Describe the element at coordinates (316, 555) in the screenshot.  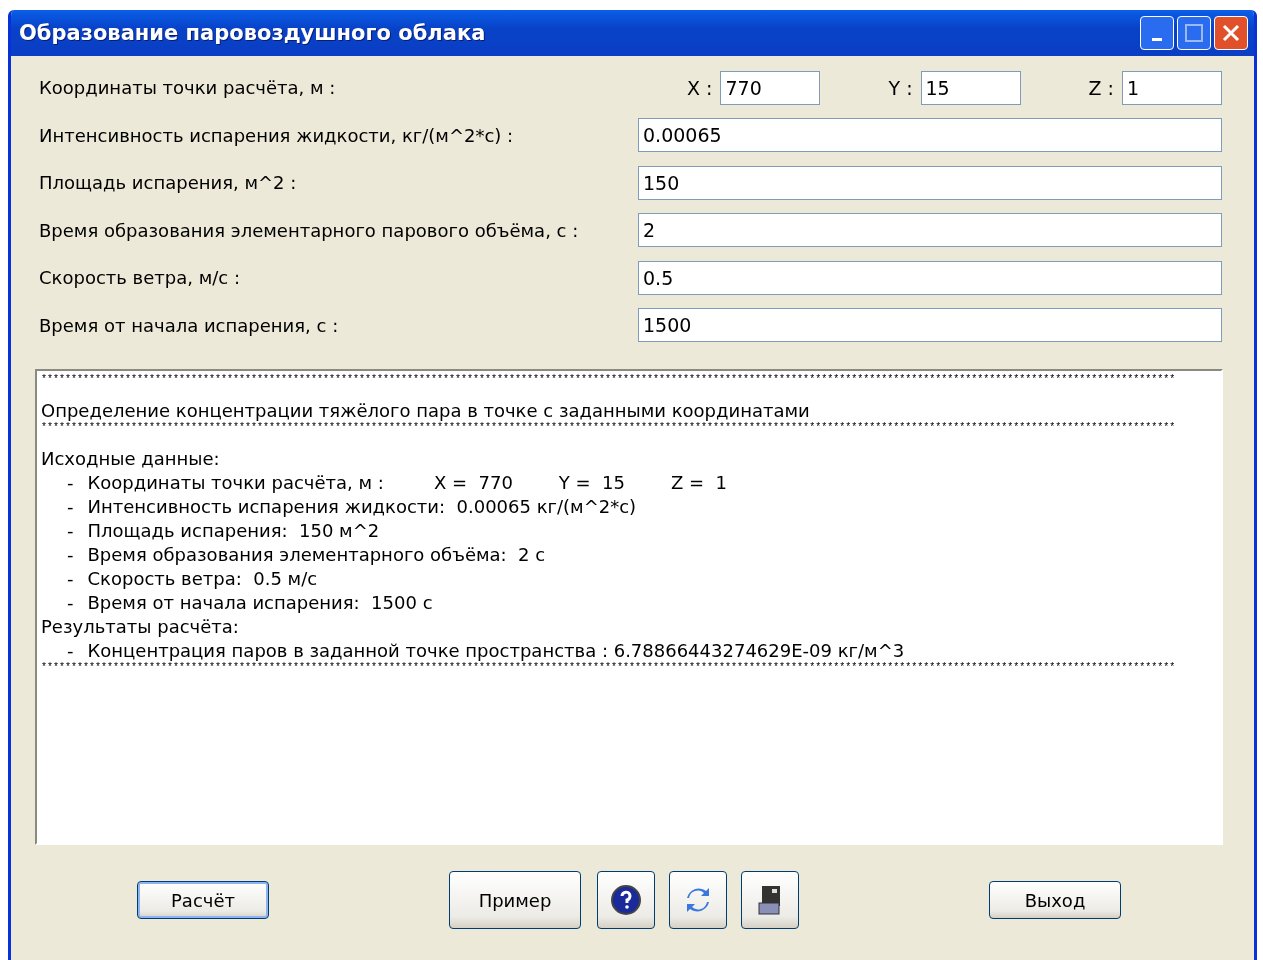
I see `output-line: Время образования элементарного объёма: 2 с` at that location.